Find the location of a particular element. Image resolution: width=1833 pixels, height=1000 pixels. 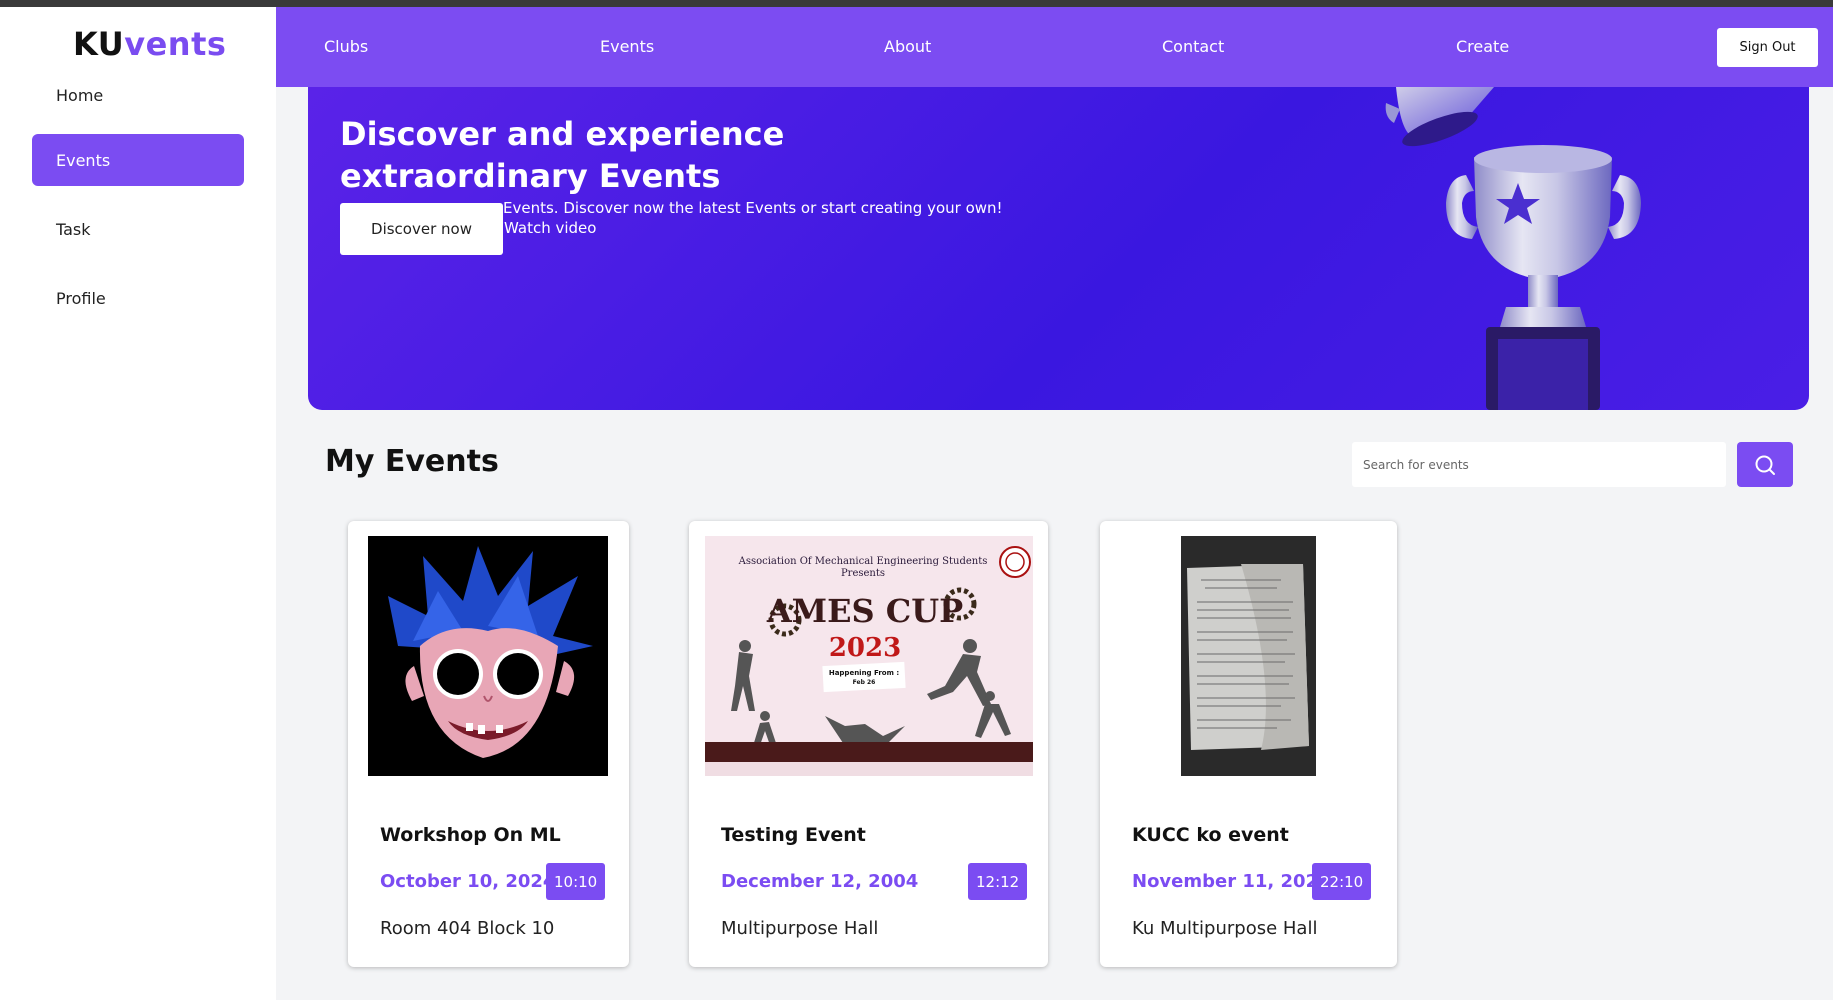

sidebar-item-home: Home is located at coordinates (138, 95).